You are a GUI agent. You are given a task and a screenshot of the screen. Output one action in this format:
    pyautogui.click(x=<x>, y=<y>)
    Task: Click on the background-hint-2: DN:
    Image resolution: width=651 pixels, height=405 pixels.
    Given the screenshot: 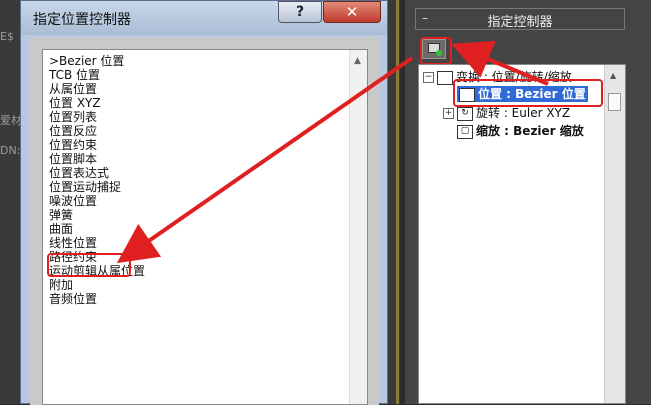 What is the action you would take?
    pyautogui.click(x=10, y=150)
    